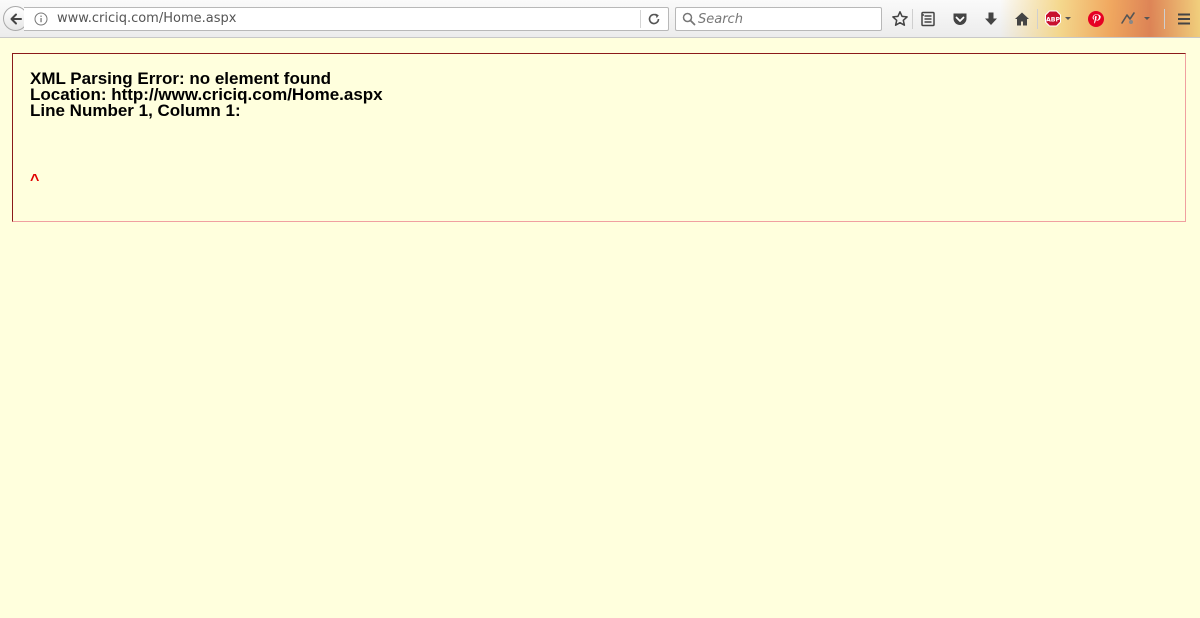 This screenshot has width=1200, height=618. I want to click on pinterest-icon, so click(1096, 19).